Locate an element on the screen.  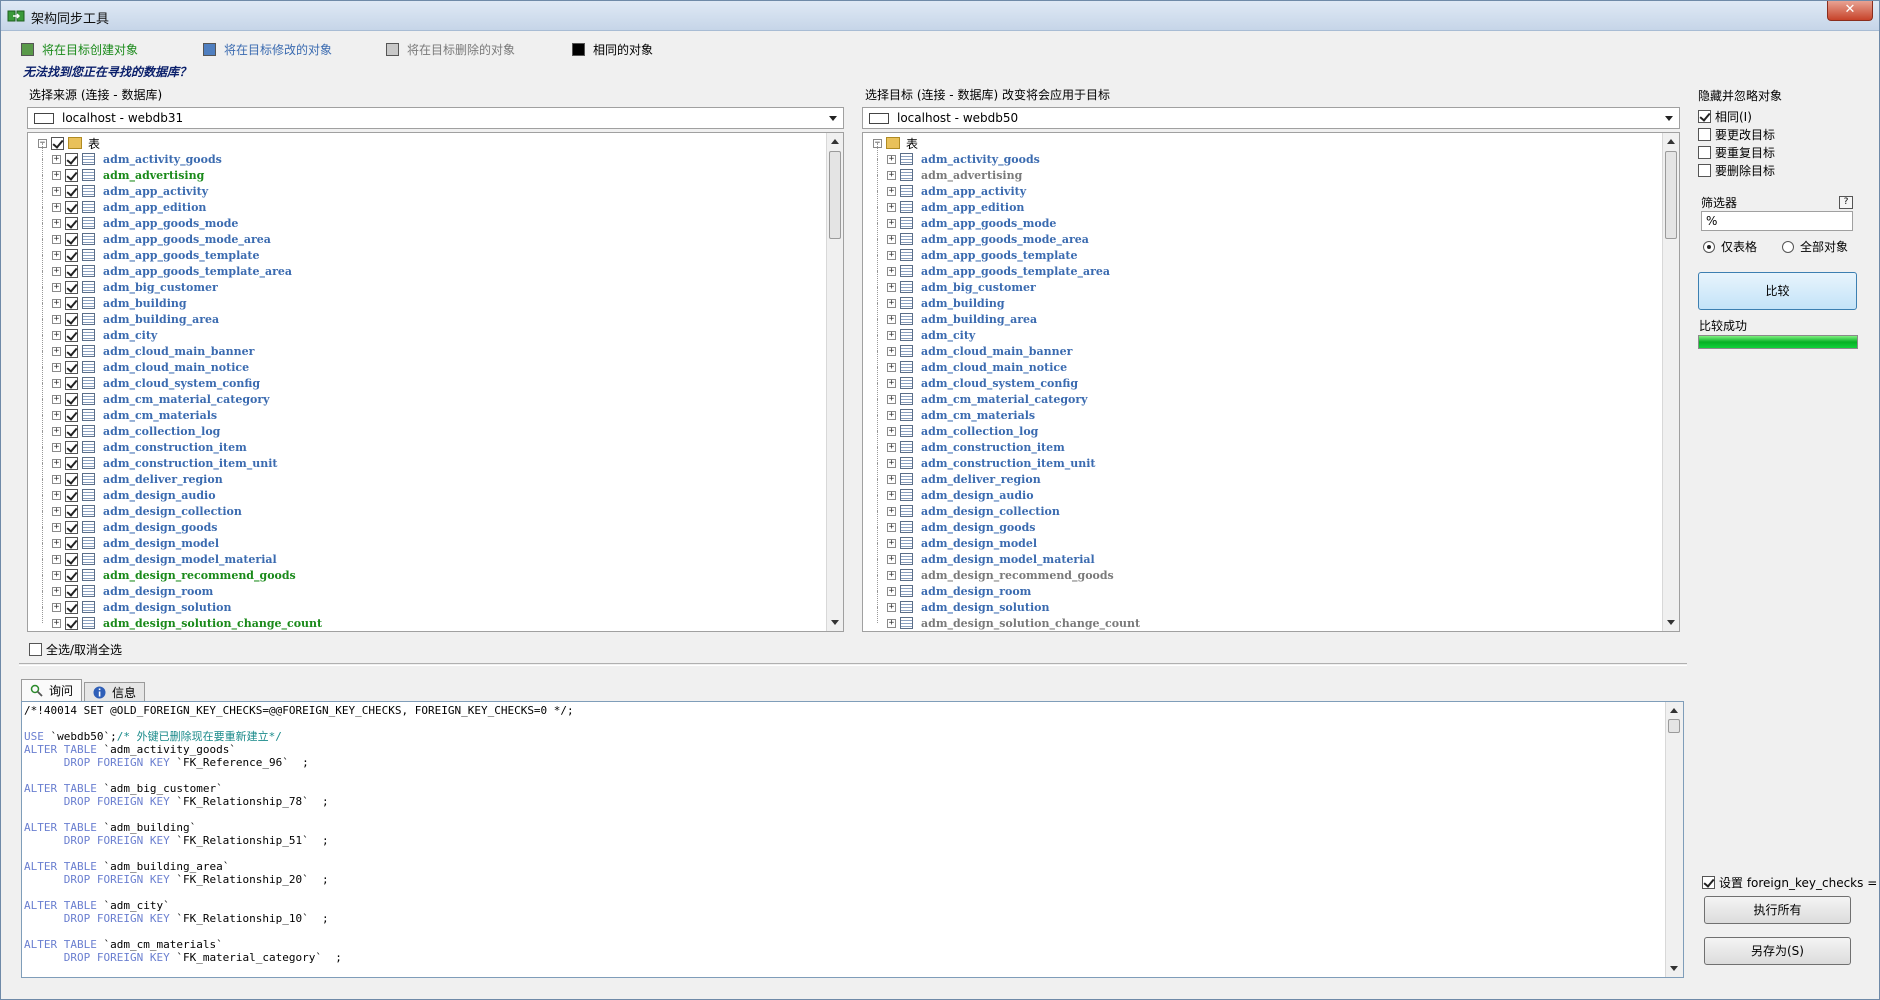
sql-scrollbar is located at coordinates (1674, 839).